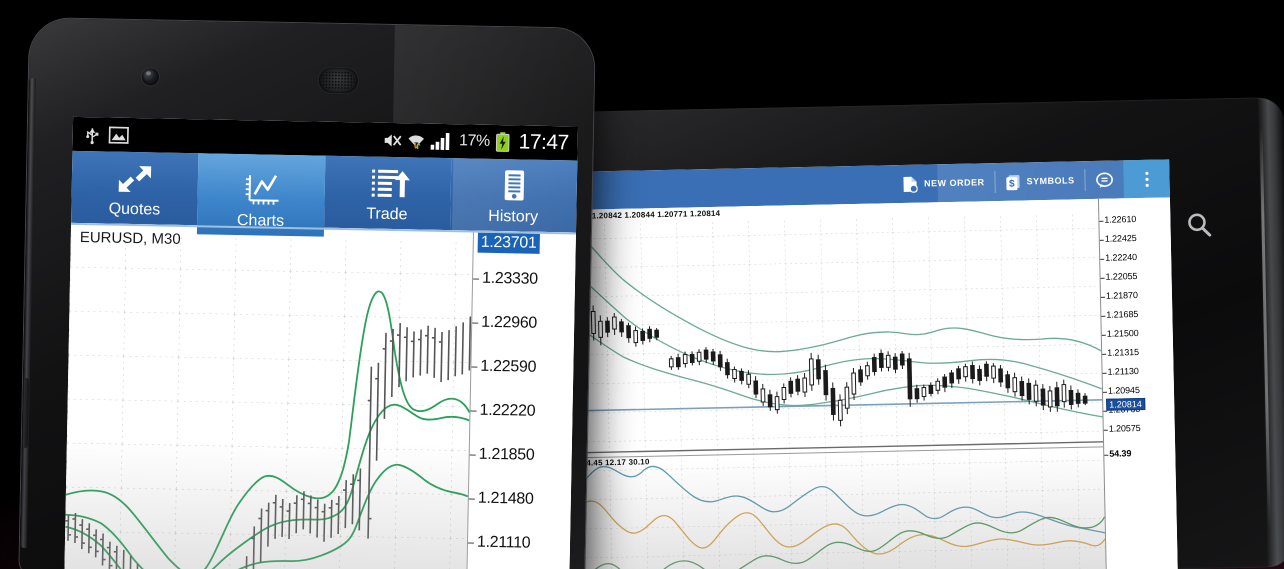  Describe the element at coordinates (416, 140) in the screenshot. I see `wifi-icon` at that location.